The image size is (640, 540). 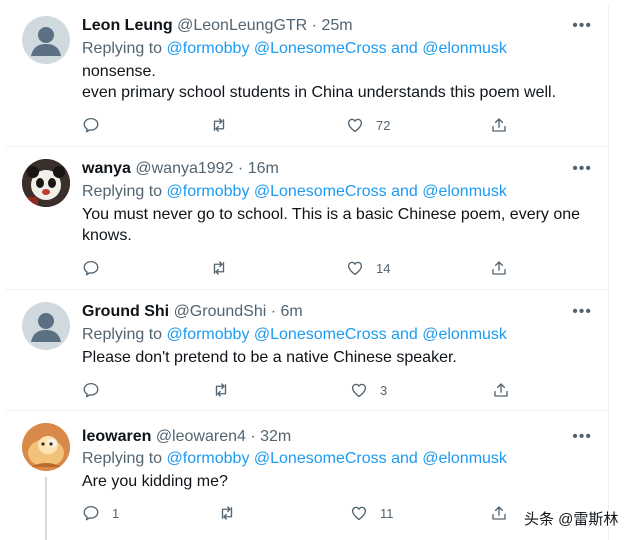 What do you see at coordinates (106, 168) in the screenshot?
I see `display-name: wanya` at bounding box center [106, 168].